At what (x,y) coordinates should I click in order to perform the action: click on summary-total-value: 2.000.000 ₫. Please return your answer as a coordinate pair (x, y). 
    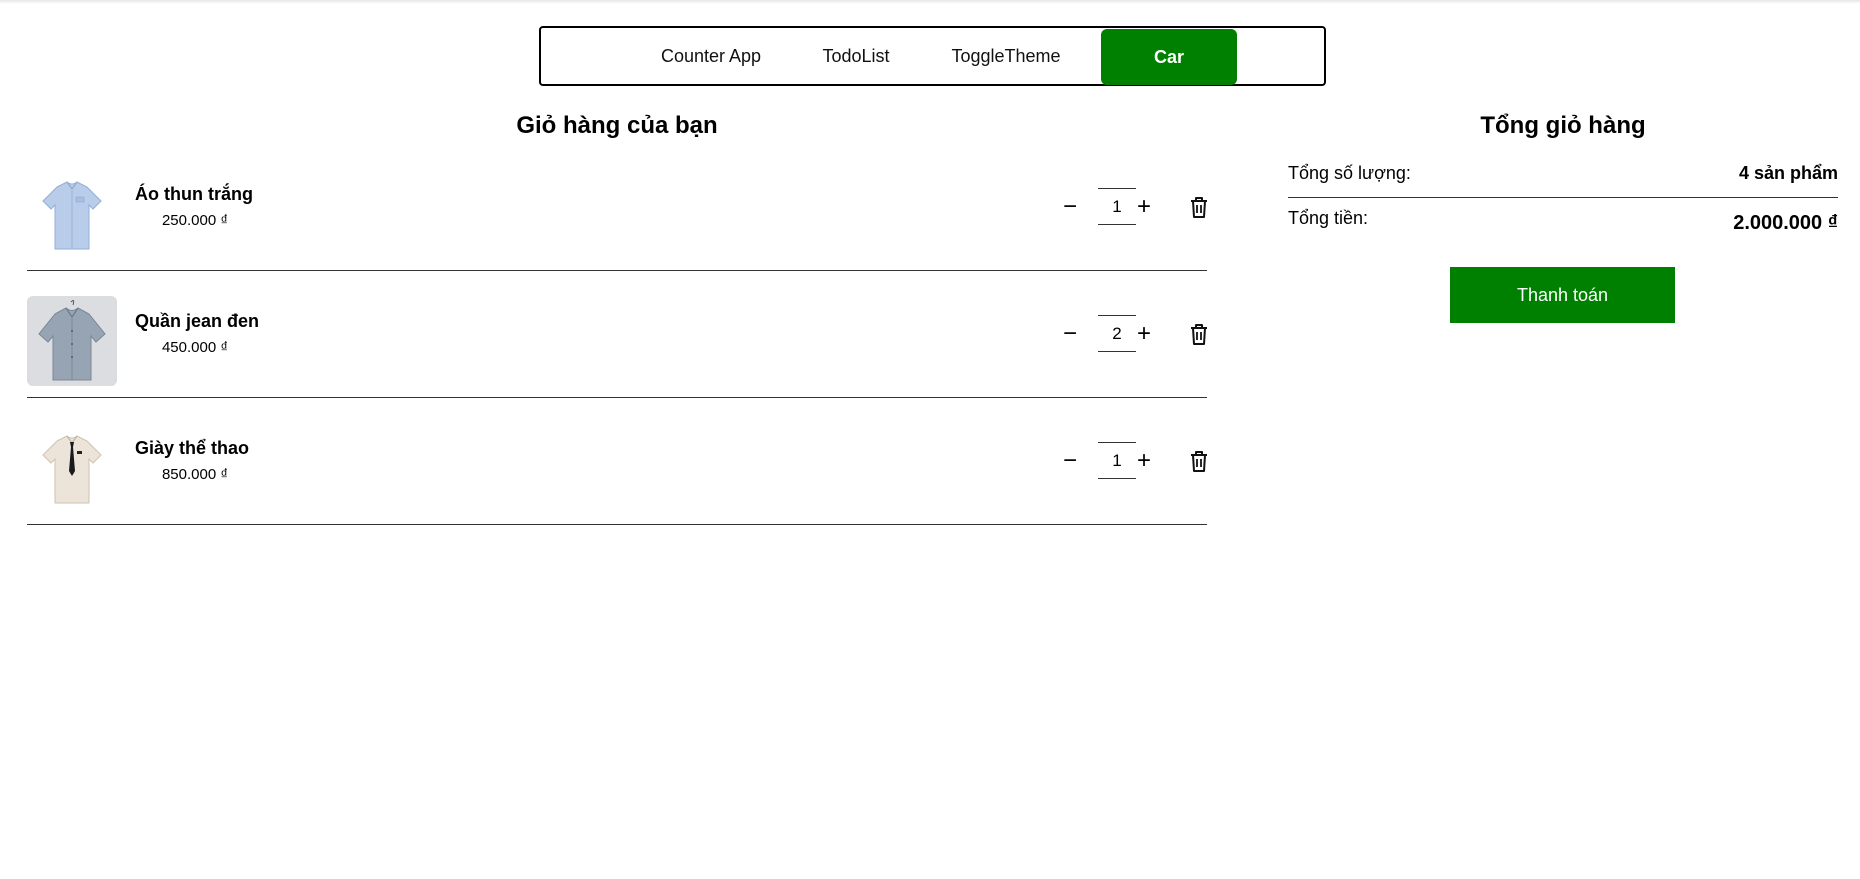
    Looking at the image, I should click on (1785, 223).